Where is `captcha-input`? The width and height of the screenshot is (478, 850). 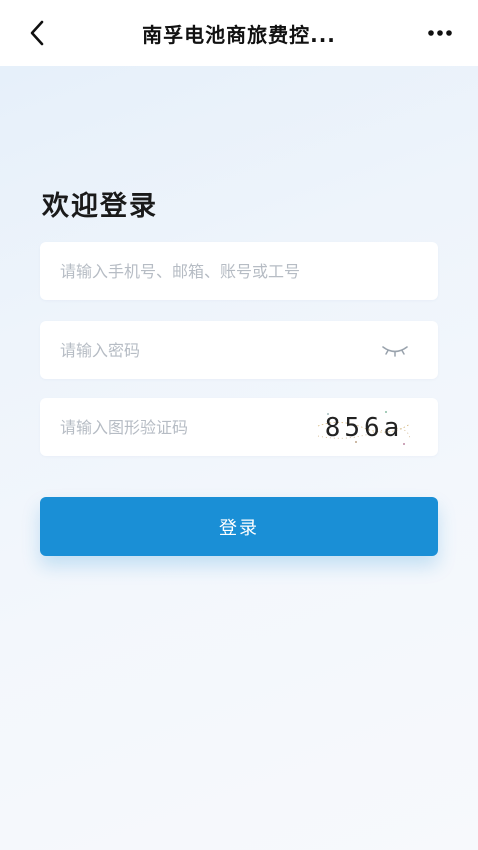 captcha-input is located at coordinates (190, 427).